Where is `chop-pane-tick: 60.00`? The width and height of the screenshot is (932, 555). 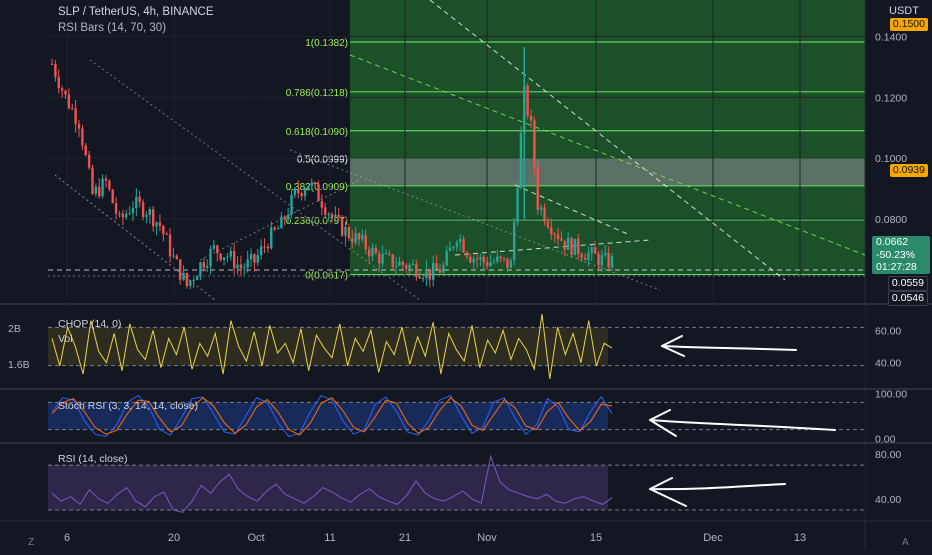
chop-pane-tick: 60.00 is located at coordinates (888, 331).